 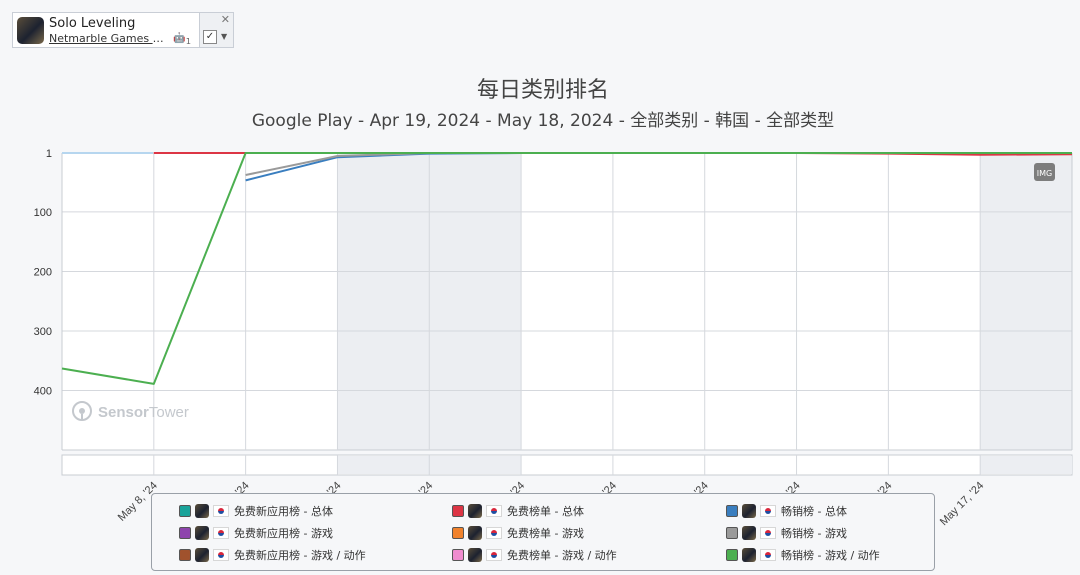 I want to click on svg-text: SensorTower, so click(x=143, y=412).